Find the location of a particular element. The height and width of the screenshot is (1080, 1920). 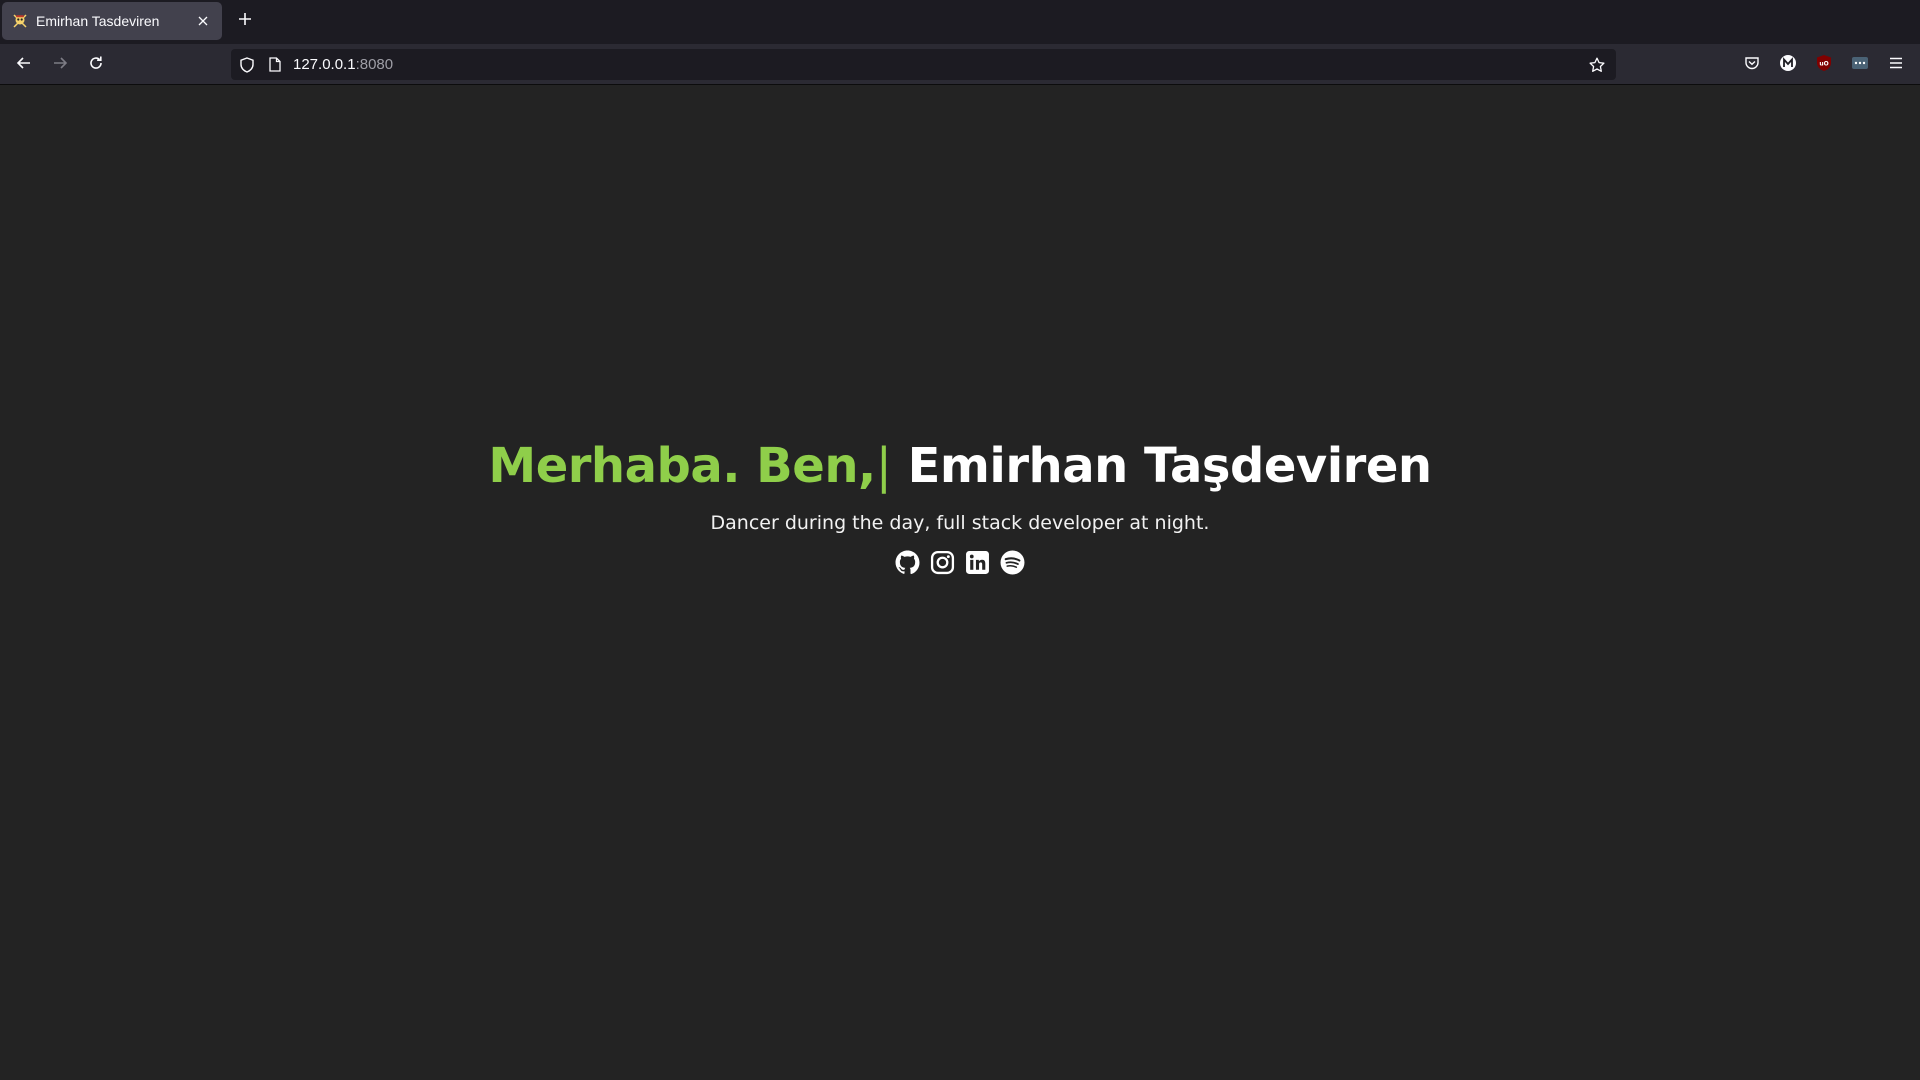

new-tab-button is located at coordinates (245, 21).